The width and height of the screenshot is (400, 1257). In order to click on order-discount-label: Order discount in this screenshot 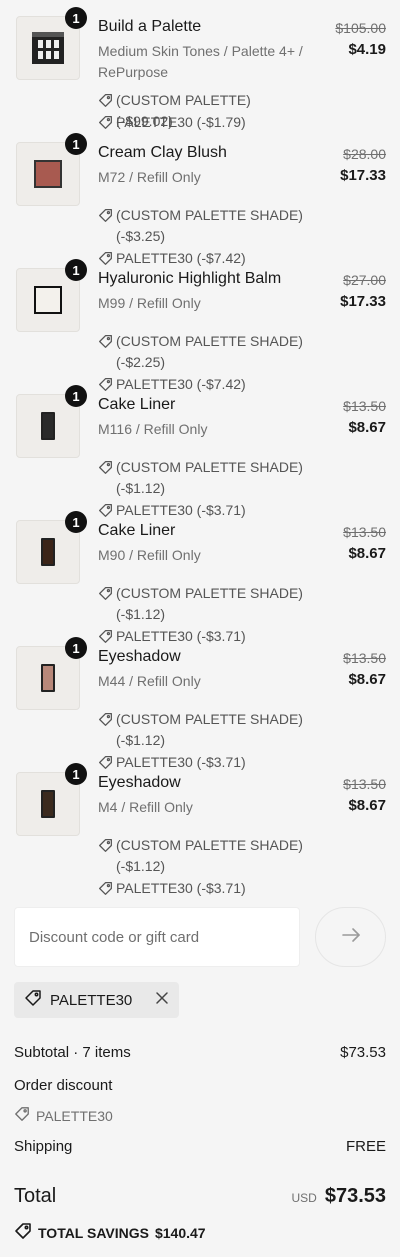, I will do `click(63, 1085)`.